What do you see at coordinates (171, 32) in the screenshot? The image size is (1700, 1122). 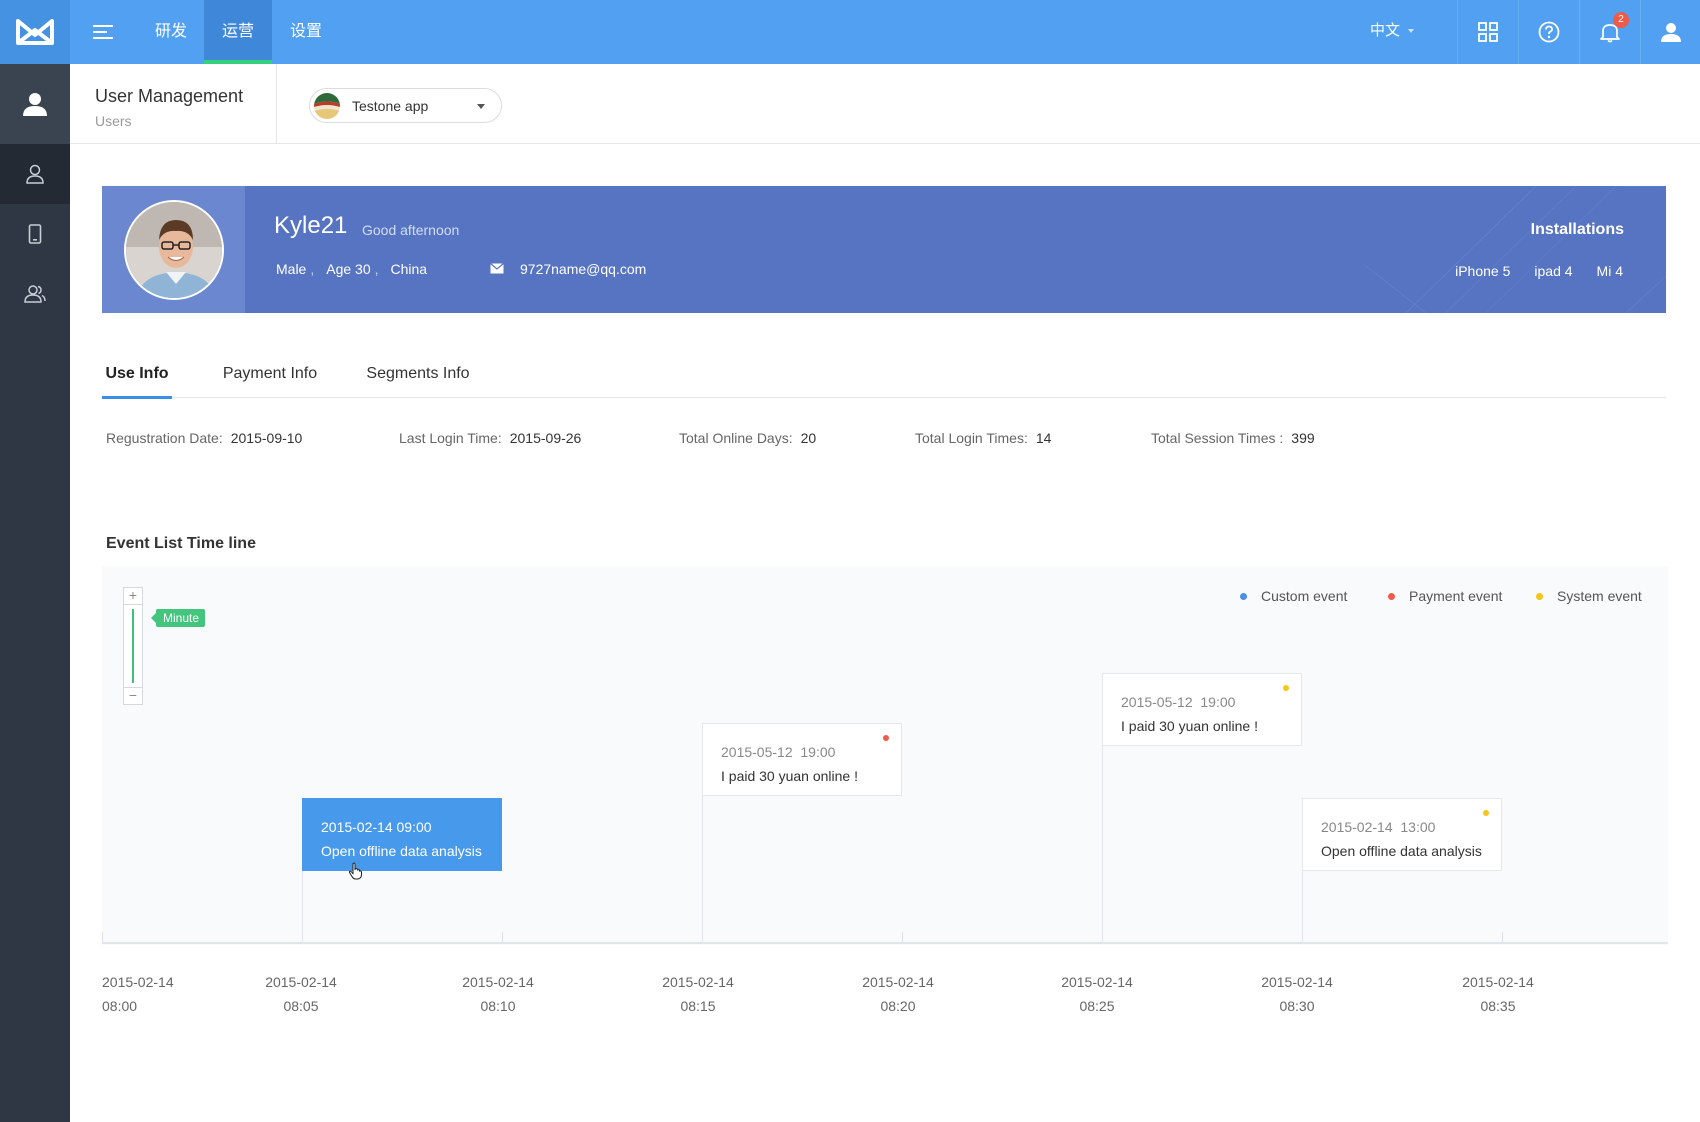 I see `nav-research: 研发` at bounding box center [171, 32].